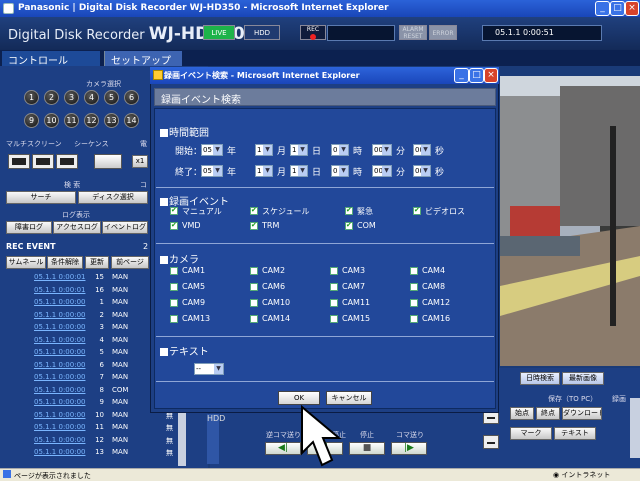 The width and height of the screenshot is (640, 481). I want to click on hdd-badge: HDD, so click(262, 32).